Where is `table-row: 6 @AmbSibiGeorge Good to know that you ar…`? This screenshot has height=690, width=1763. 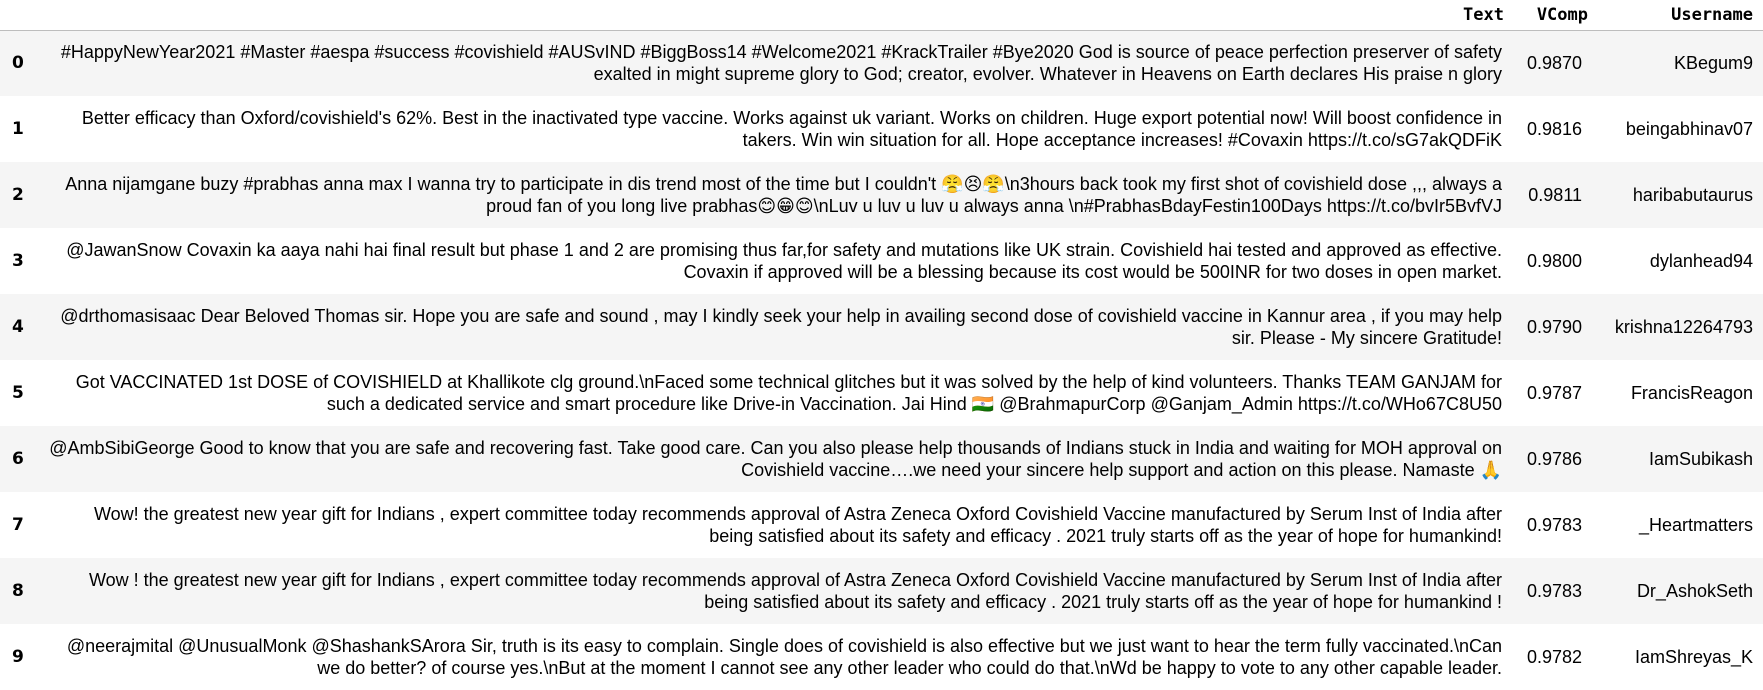 table-row: 6 @AmbSibiGeorge Good to know that you ar… is located at coordinates (881, 459).